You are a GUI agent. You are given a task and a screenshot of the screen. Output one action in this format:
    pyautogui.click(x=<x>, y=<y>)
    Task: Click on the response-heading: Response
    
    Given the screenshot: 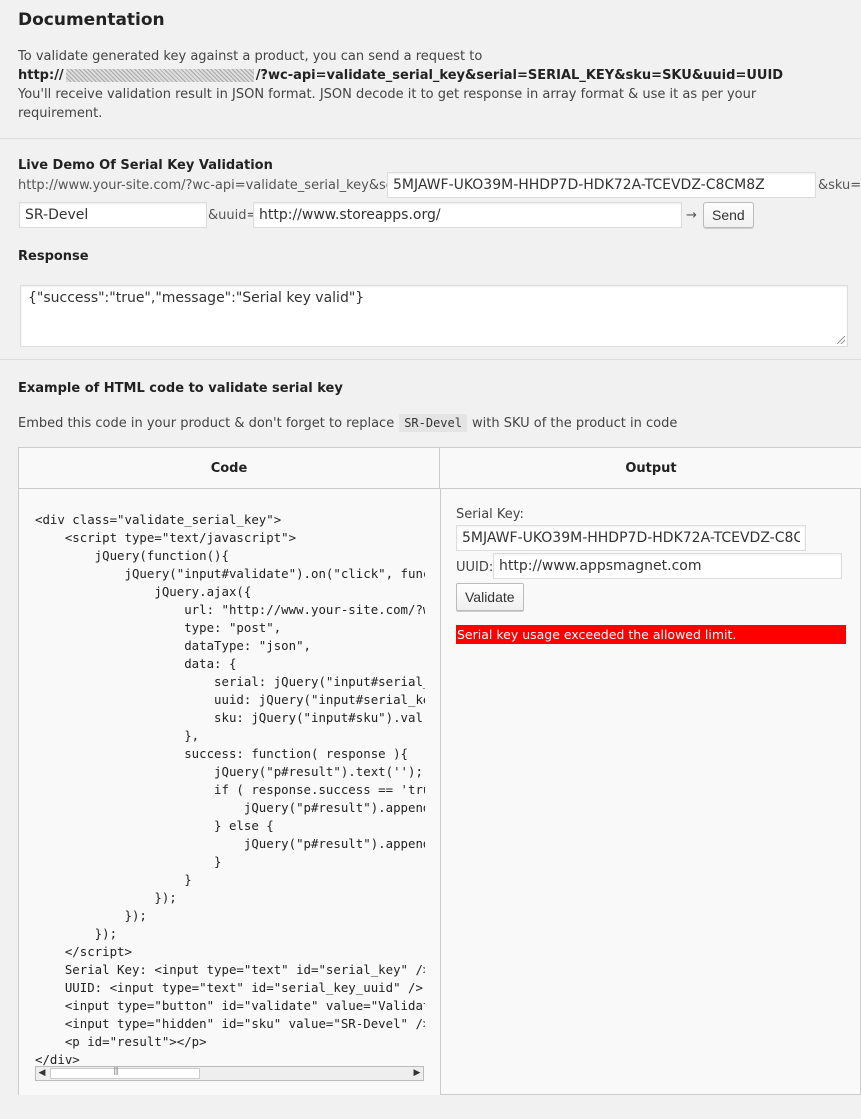 What is the action you would take?
    pyautogui.click(x=53, y=256)
    